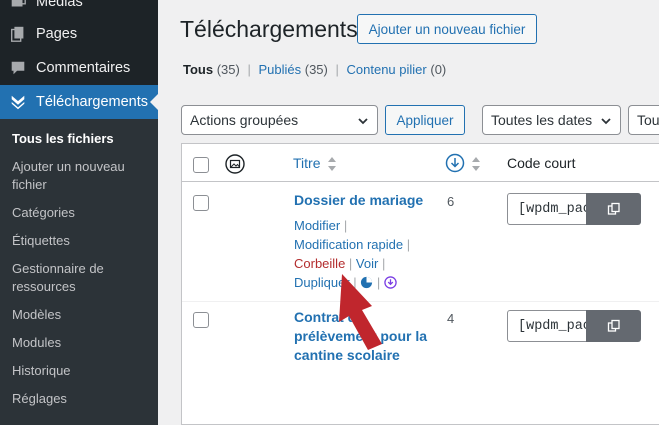 The image size is (659, 425). What do you see at coordinates (83, 213) in the screenshot?
I see `submenu-categories: Catégories` at bounding box center [83, 213].